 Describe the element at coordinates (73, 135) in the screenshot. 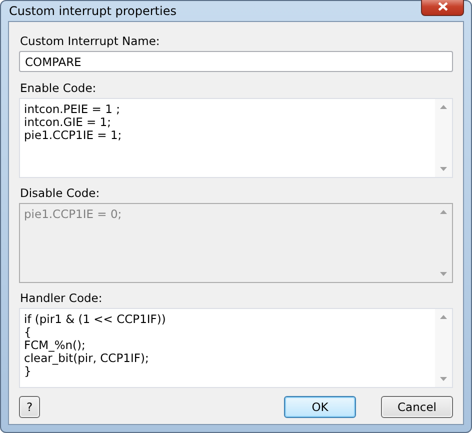

I see `code-line: pie1.CCP1IE = 1;` at that location.